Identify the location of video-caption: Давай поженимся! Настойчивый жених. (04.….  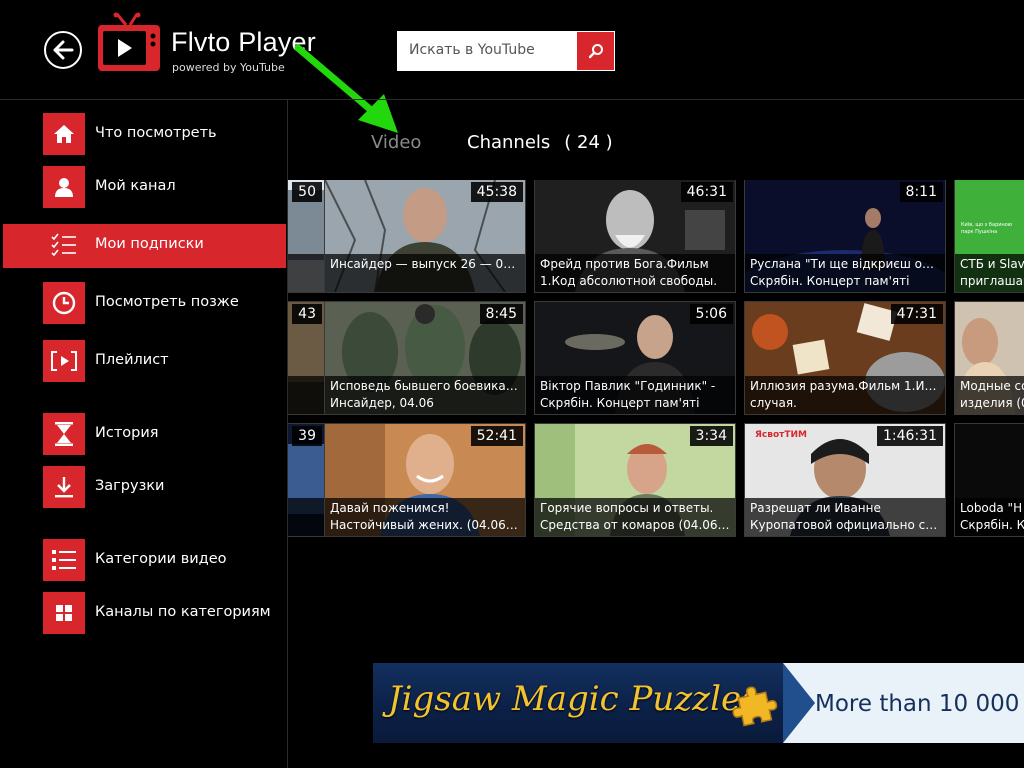
(425, 517).